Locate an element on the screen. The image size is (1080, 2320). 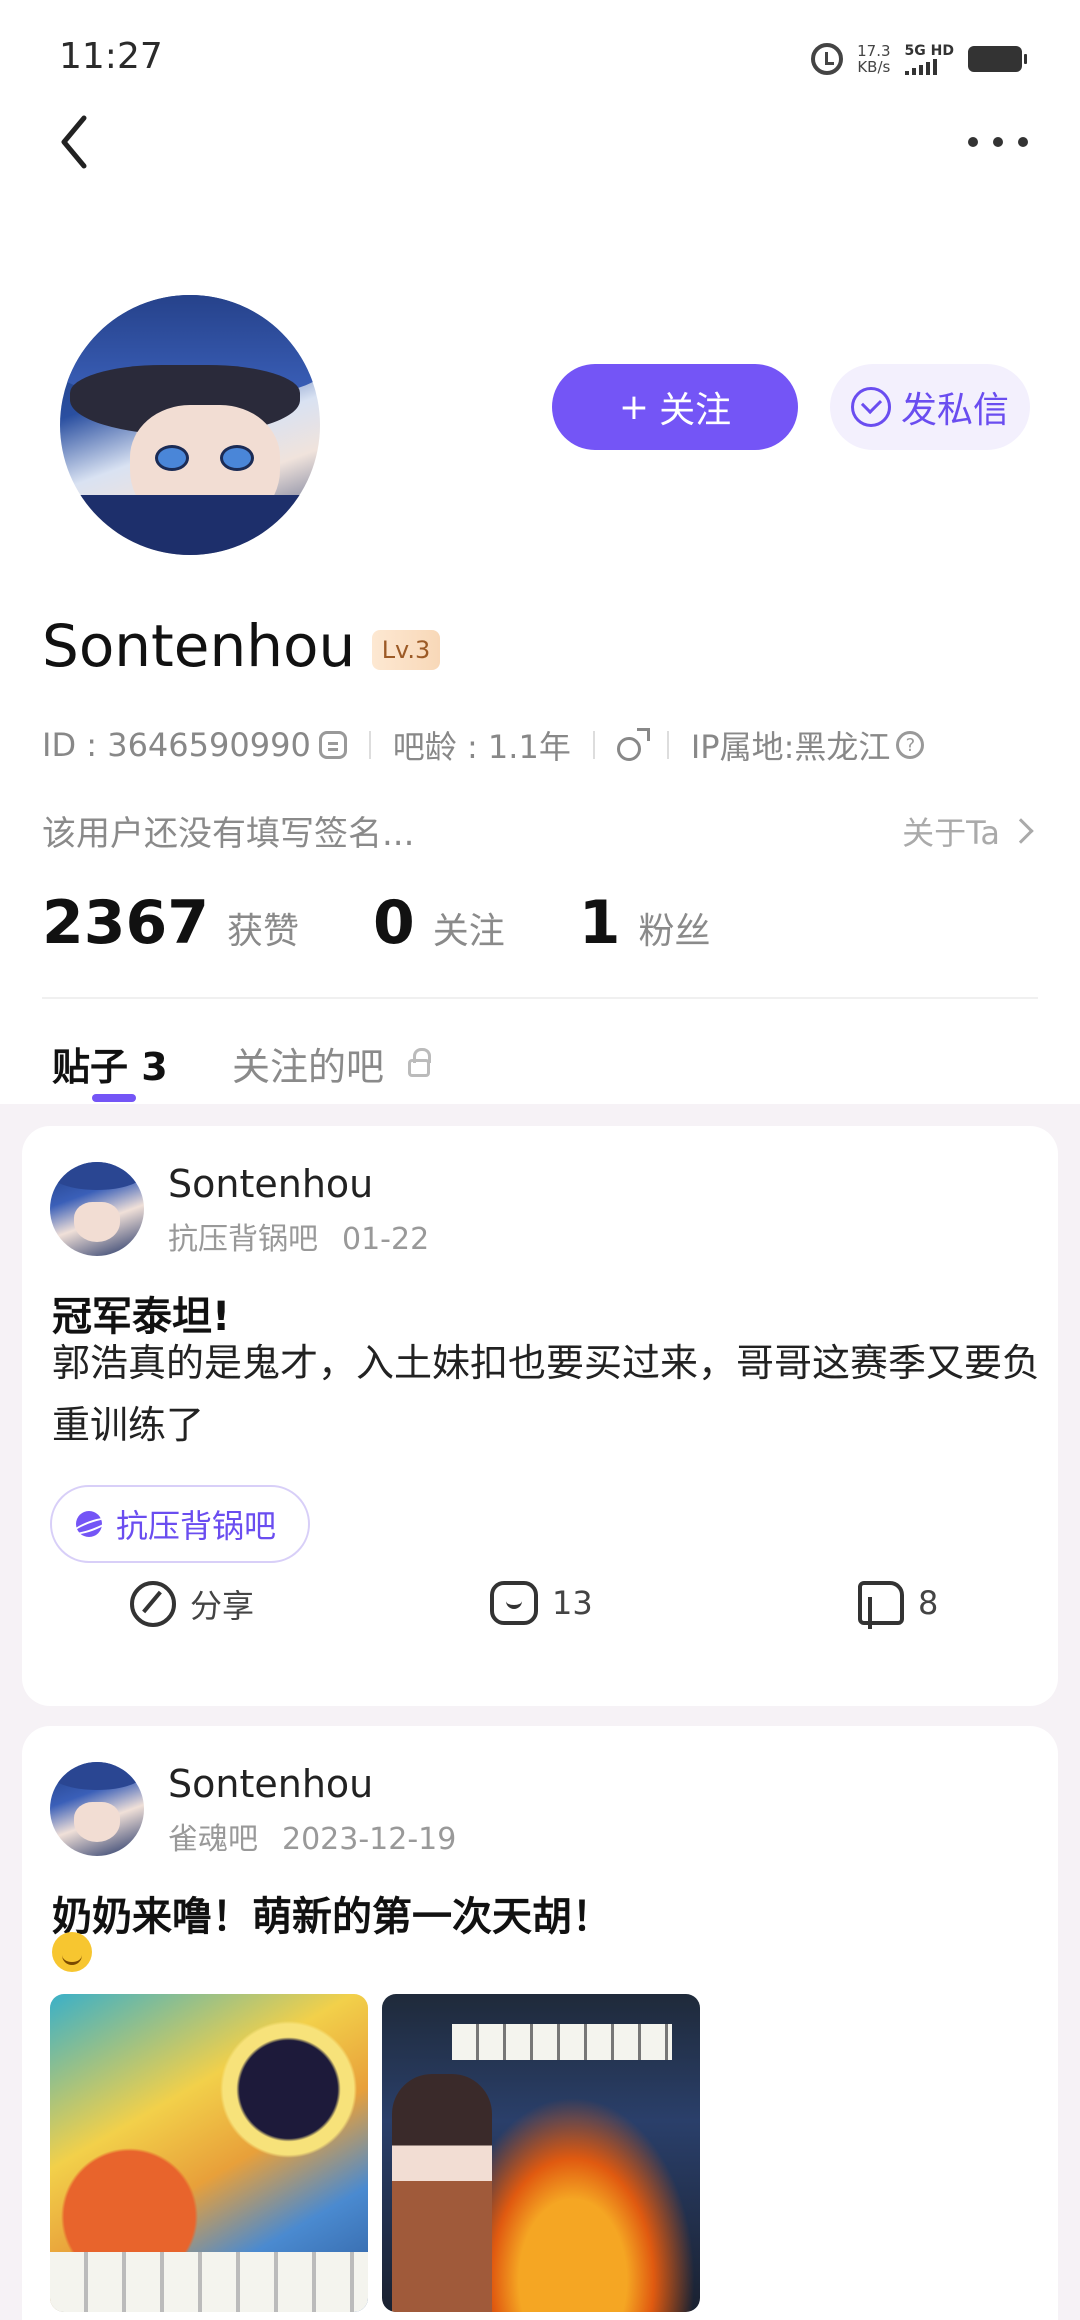
share-button: 分享 is located at coordinates (192, 1604).